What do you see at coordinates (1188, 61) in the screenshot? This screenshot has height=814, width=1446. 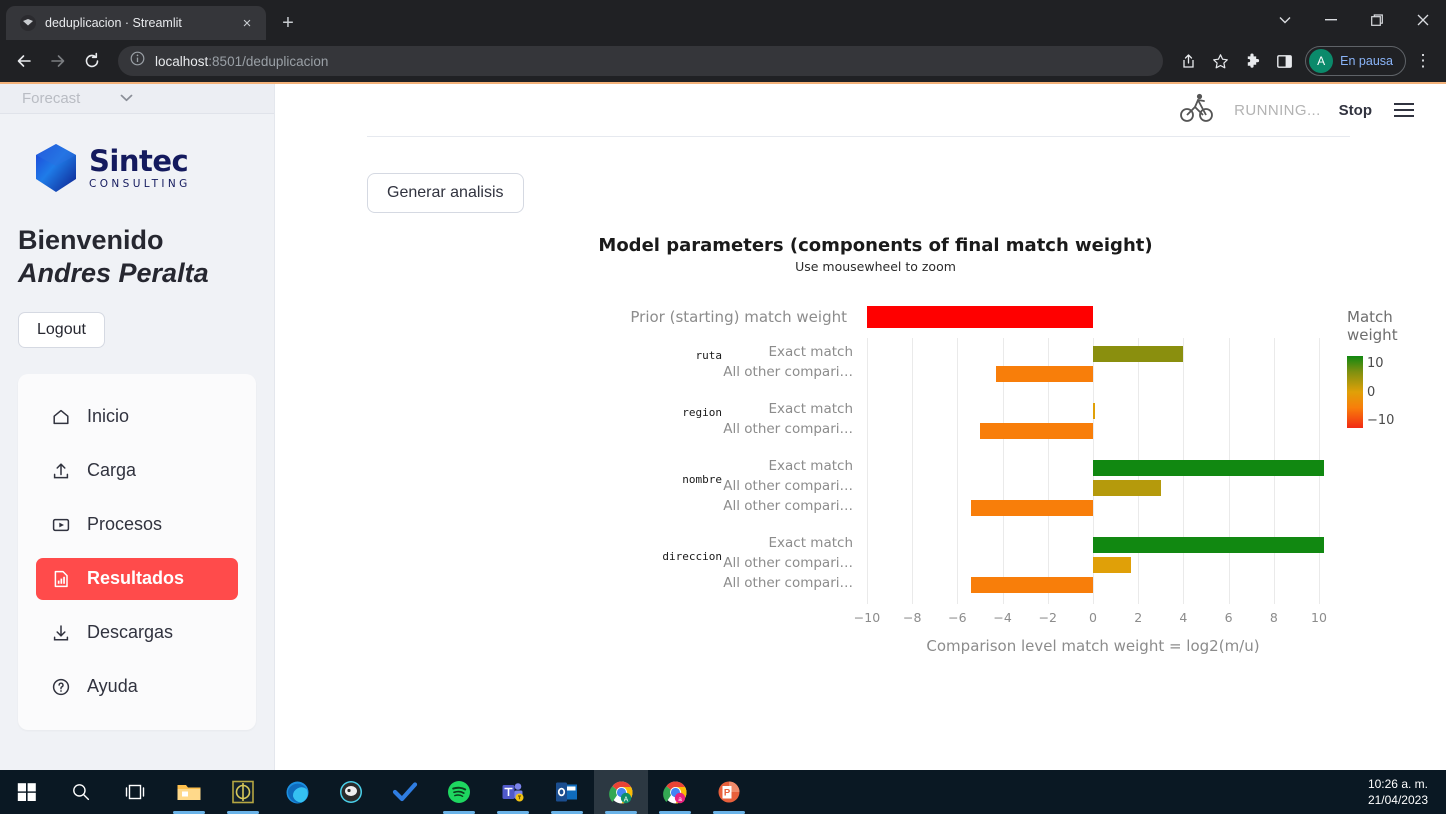 I see `share-icon` at bounding box center [1188, 61].